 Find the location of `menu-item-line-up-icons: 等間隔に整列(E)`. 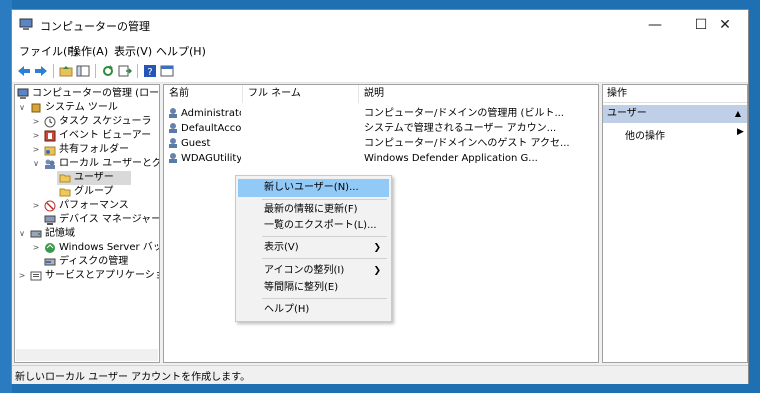

menu-item-line-up-icons: 等間隔に整列(E) is located at coordinates (313, 288).